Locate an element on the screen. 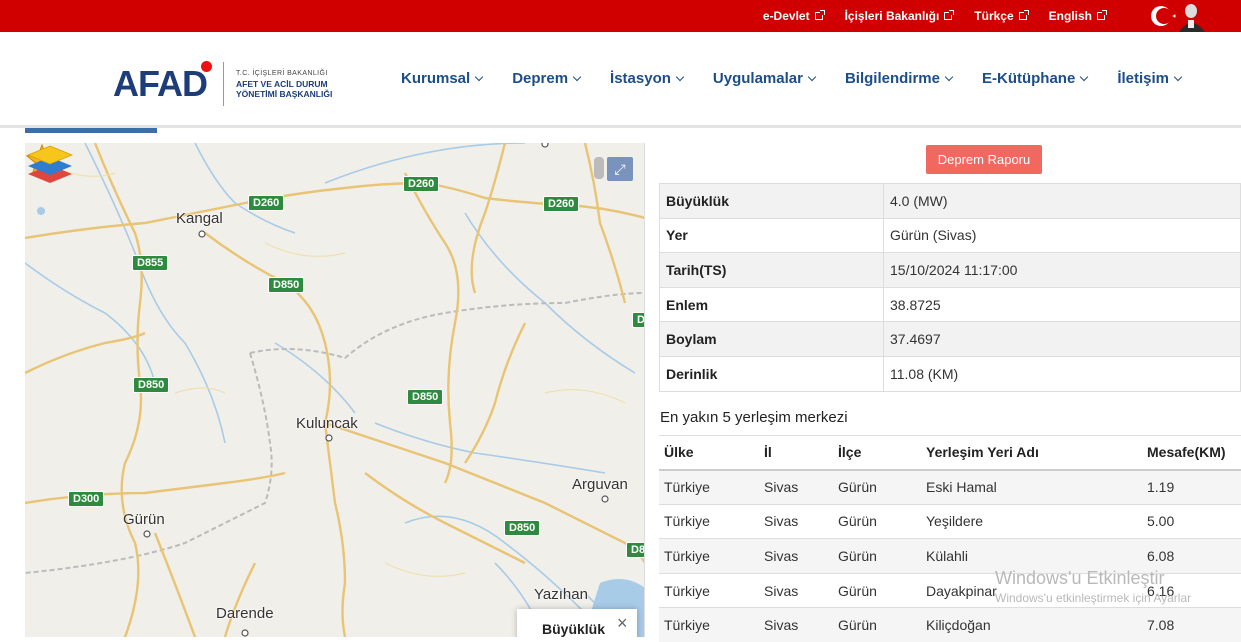 The image size is (1241, 642). detail-key: Yer is located at coordinates (771, 235).